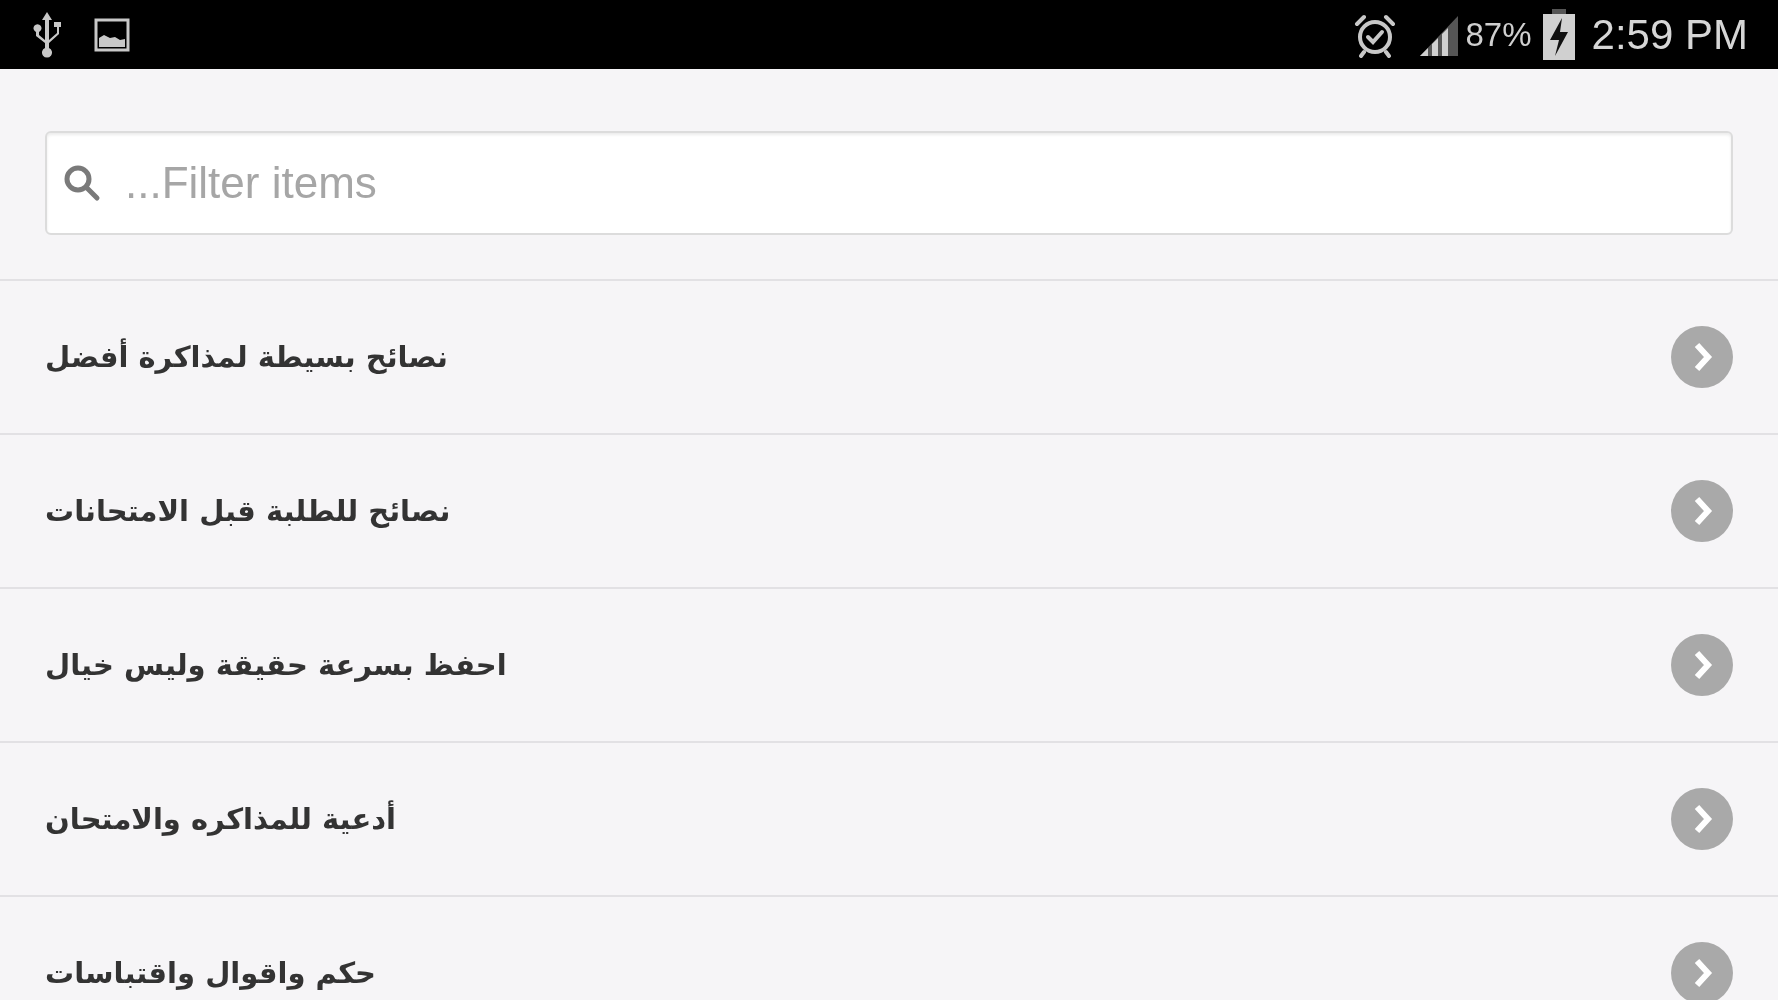 The height and width of the screenshot is (1000, 1778). Describe the element at coordinates (112, 34) in the screenshot. I see `image-icon` at that location.